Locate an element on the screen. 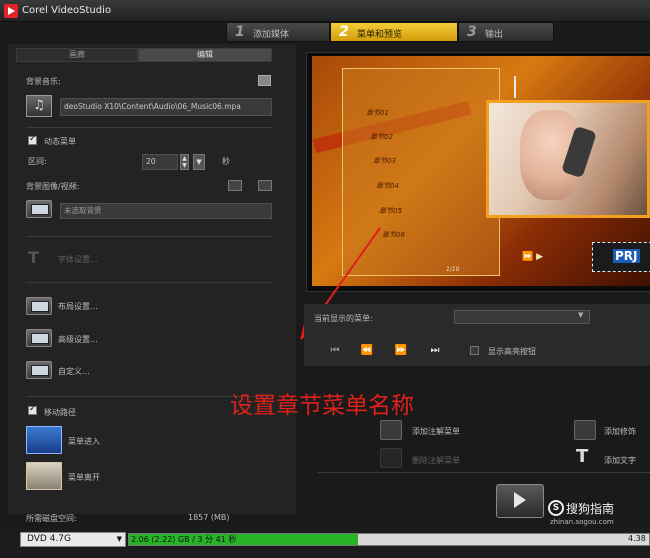 Image resolution: width=650 pixels, height=558 pixels. chapter-item: 章节05 is located at coordinates (390, 211).